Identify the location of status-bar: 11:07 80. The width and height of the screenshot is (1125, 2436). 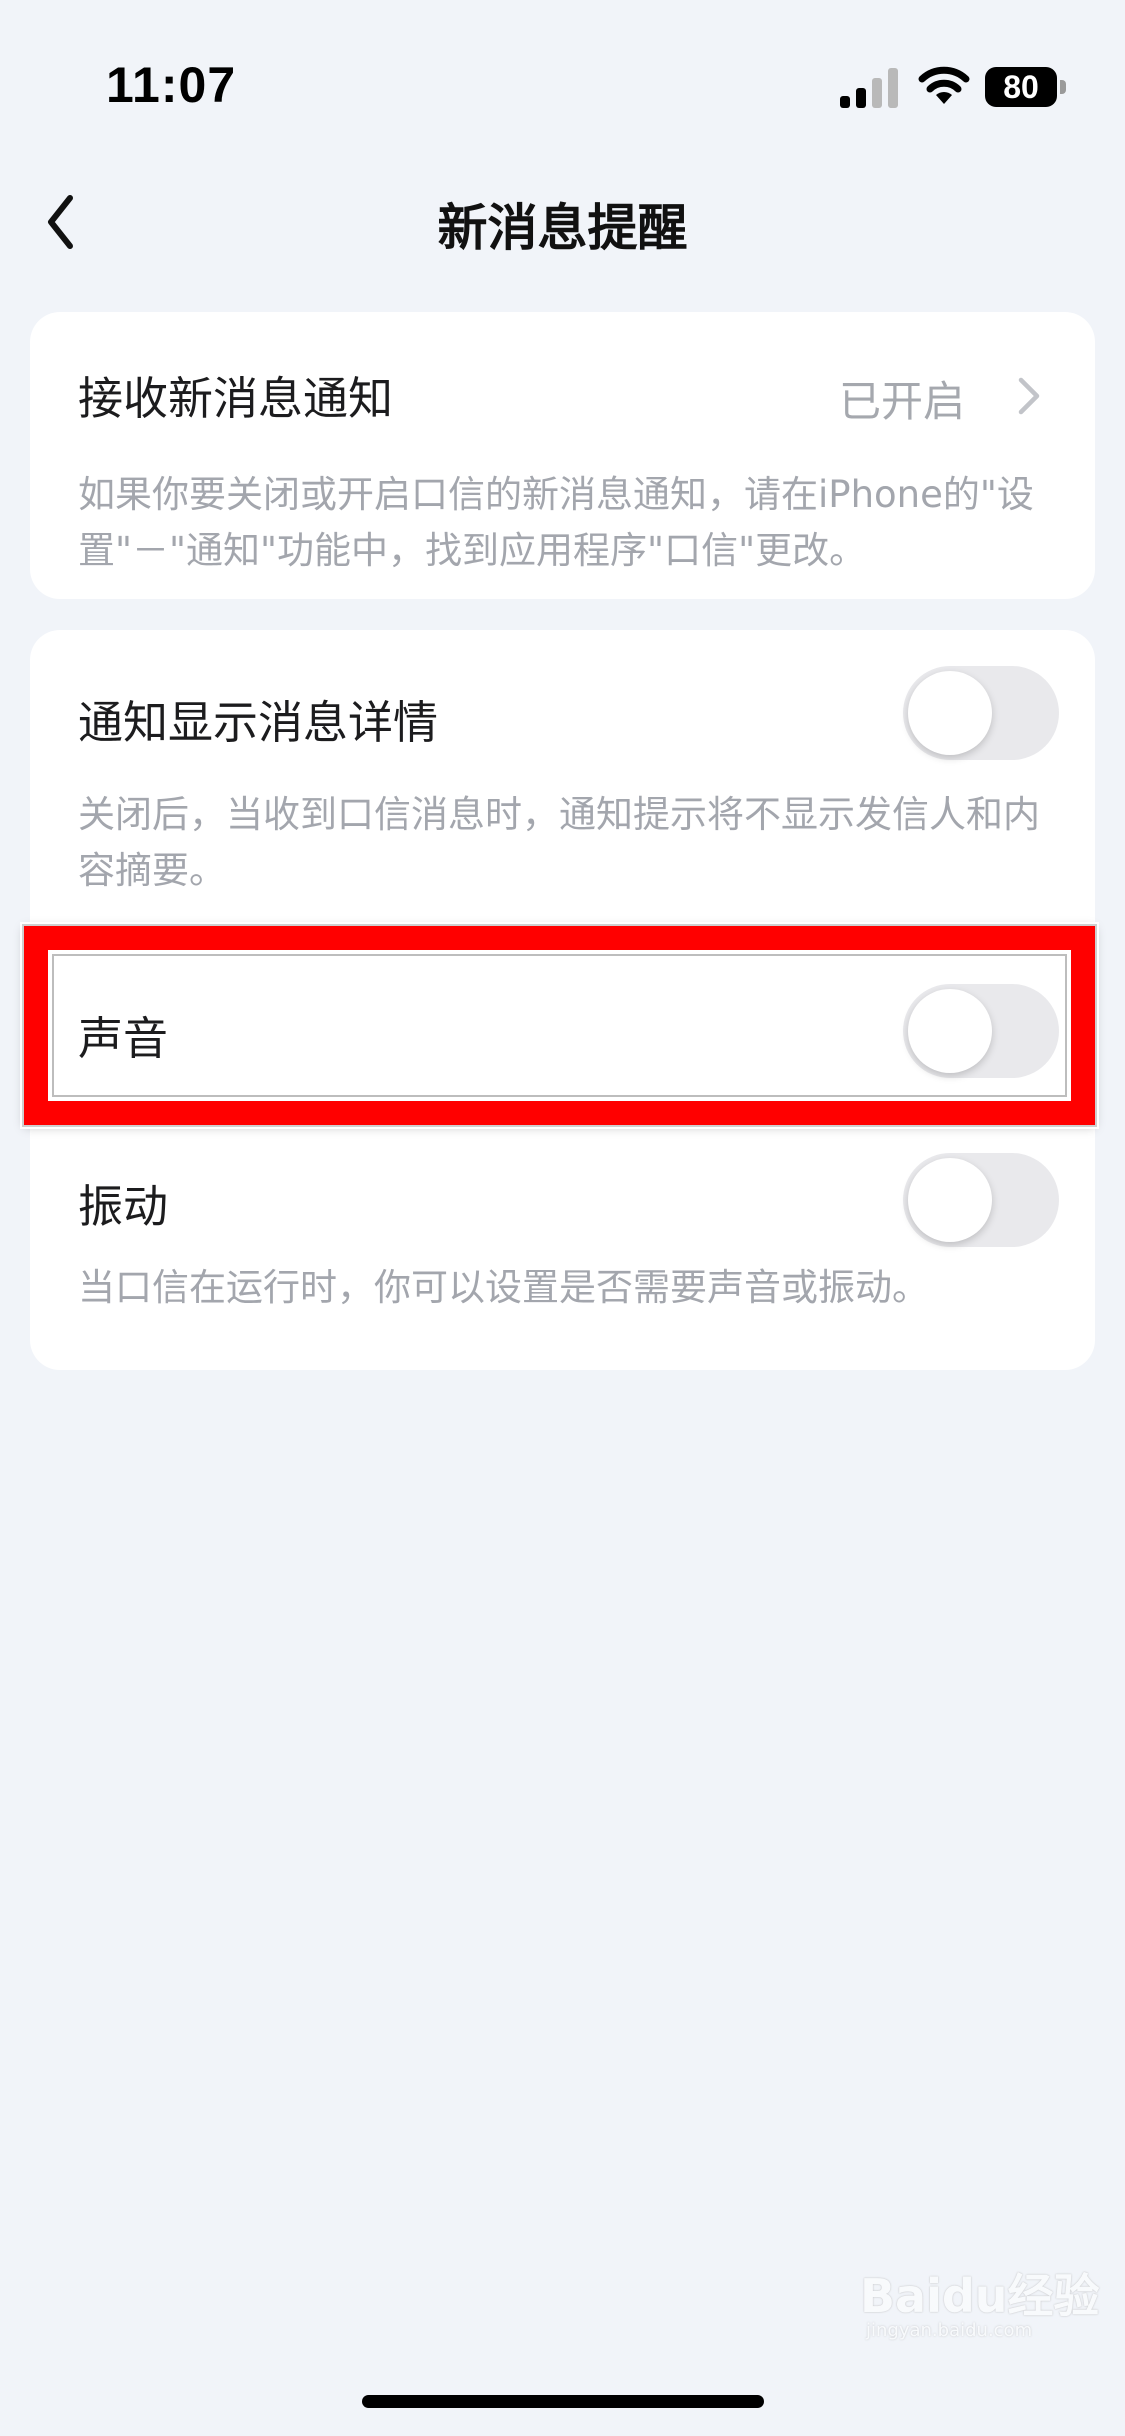
(562, 65).